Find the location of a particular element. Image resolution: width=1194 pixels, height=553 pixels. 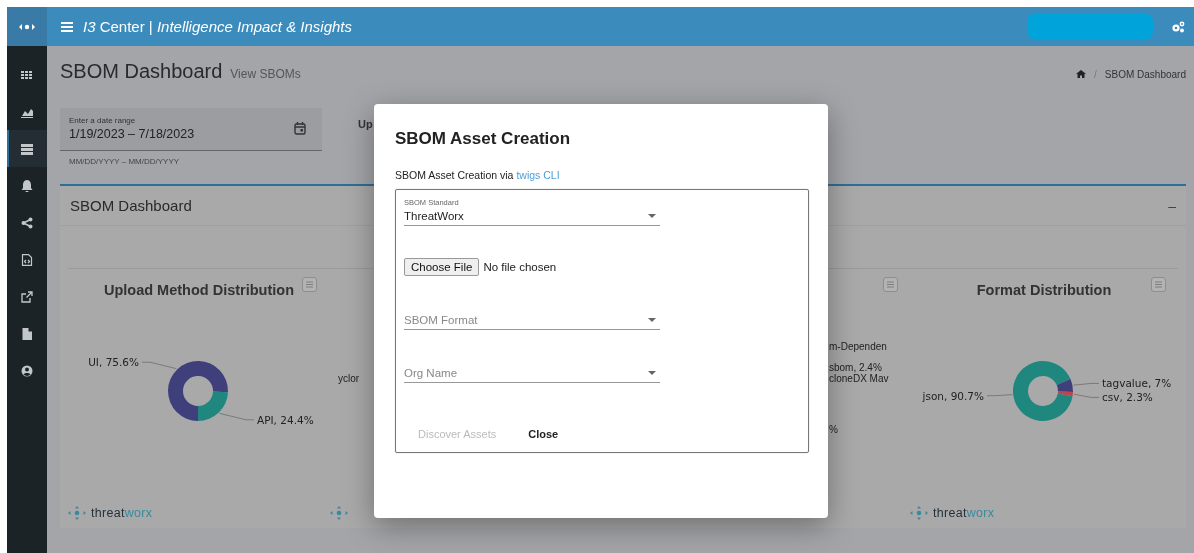

data-label: m-Dependen is located at coordinates (858, 346).